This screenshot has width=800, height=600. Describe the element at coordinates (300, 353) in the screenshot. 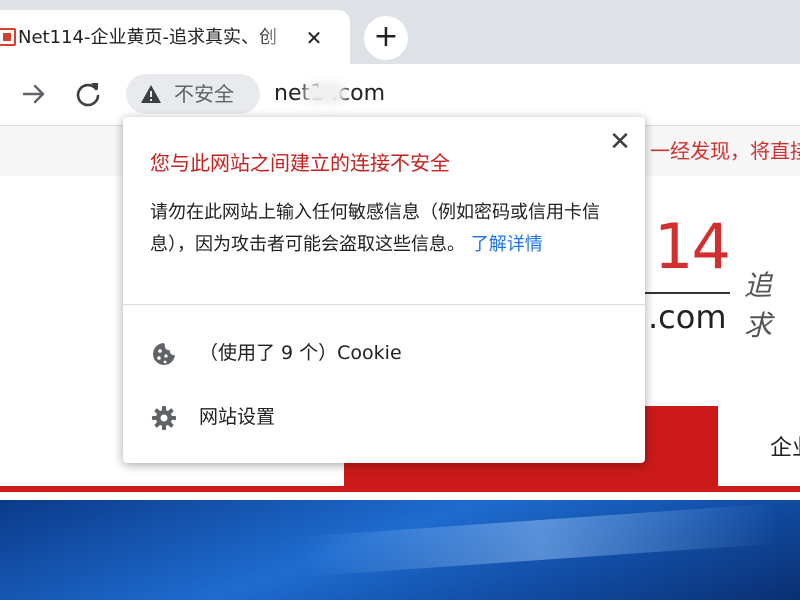

I see `cookie-label: （使用了 9 个）Cookie` at that location.